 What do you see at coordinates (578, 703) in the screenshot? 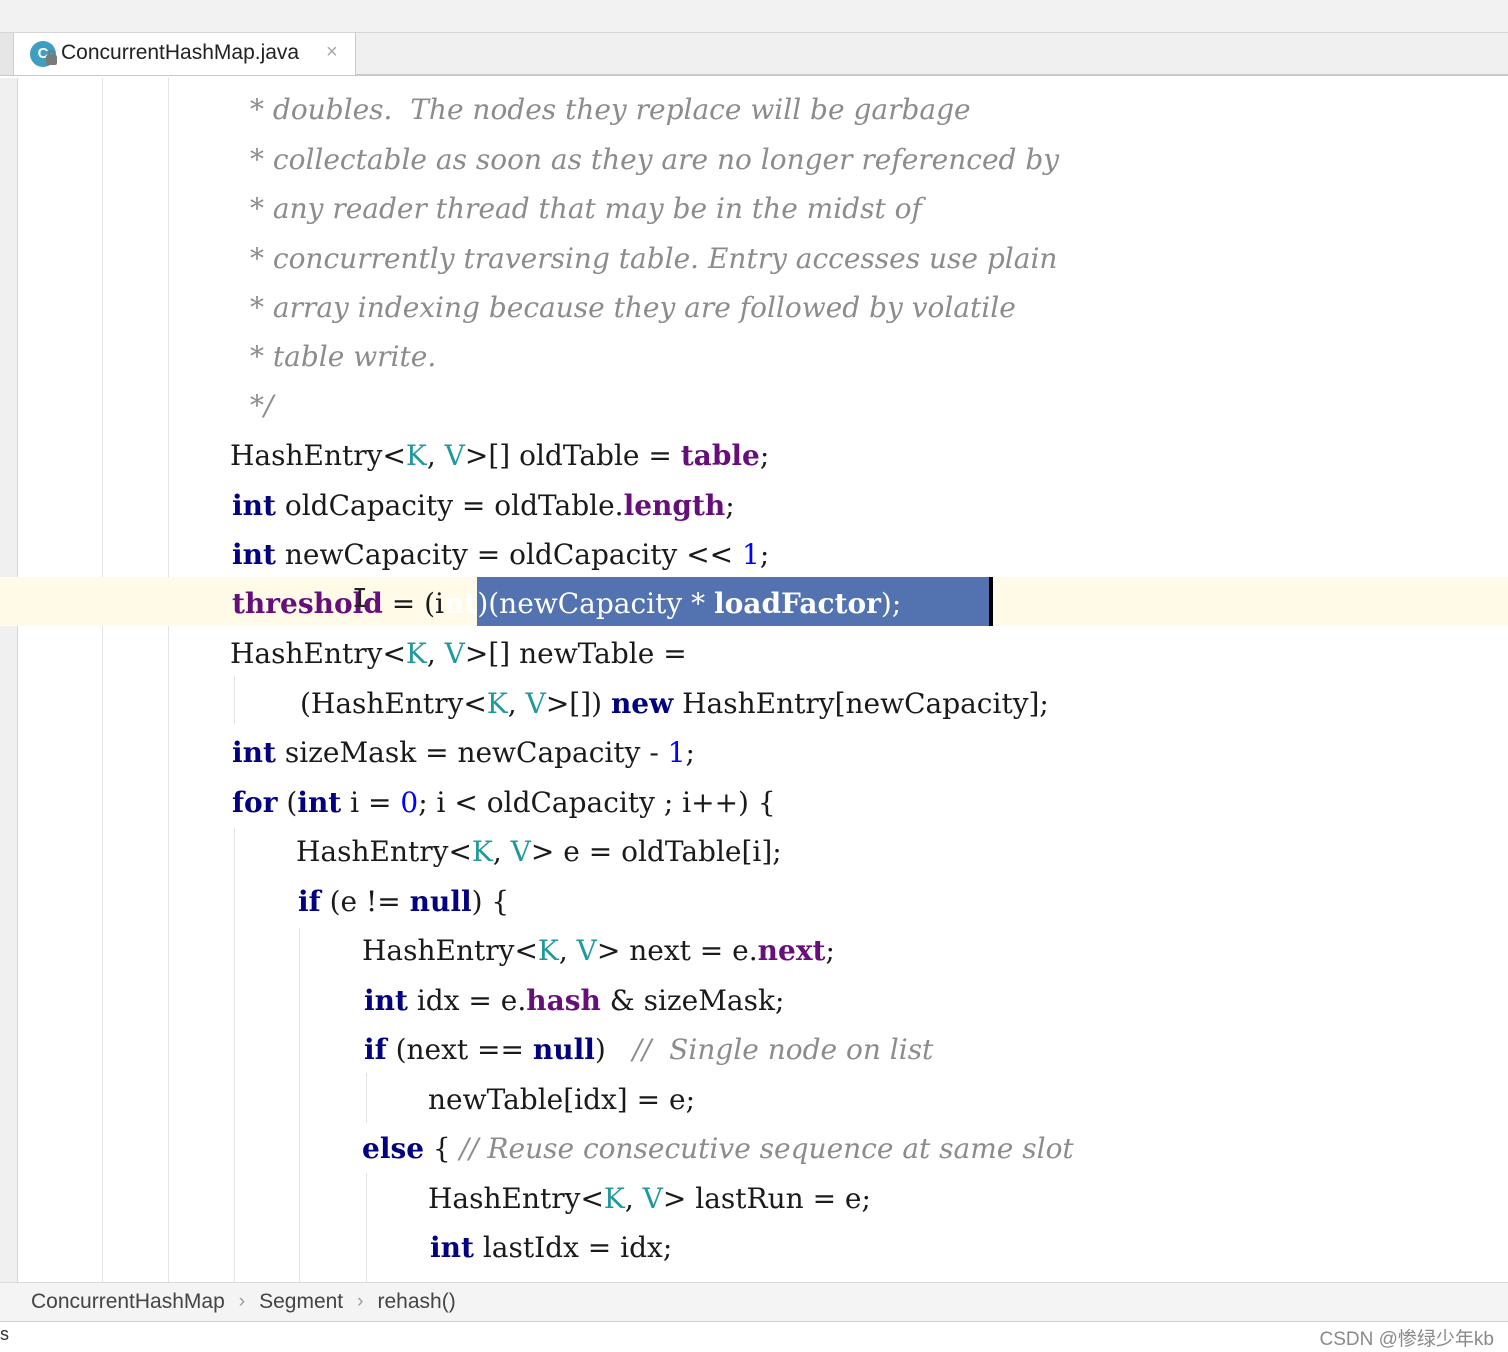
I see `code-token: >[])` at bounding box center [578, 703].